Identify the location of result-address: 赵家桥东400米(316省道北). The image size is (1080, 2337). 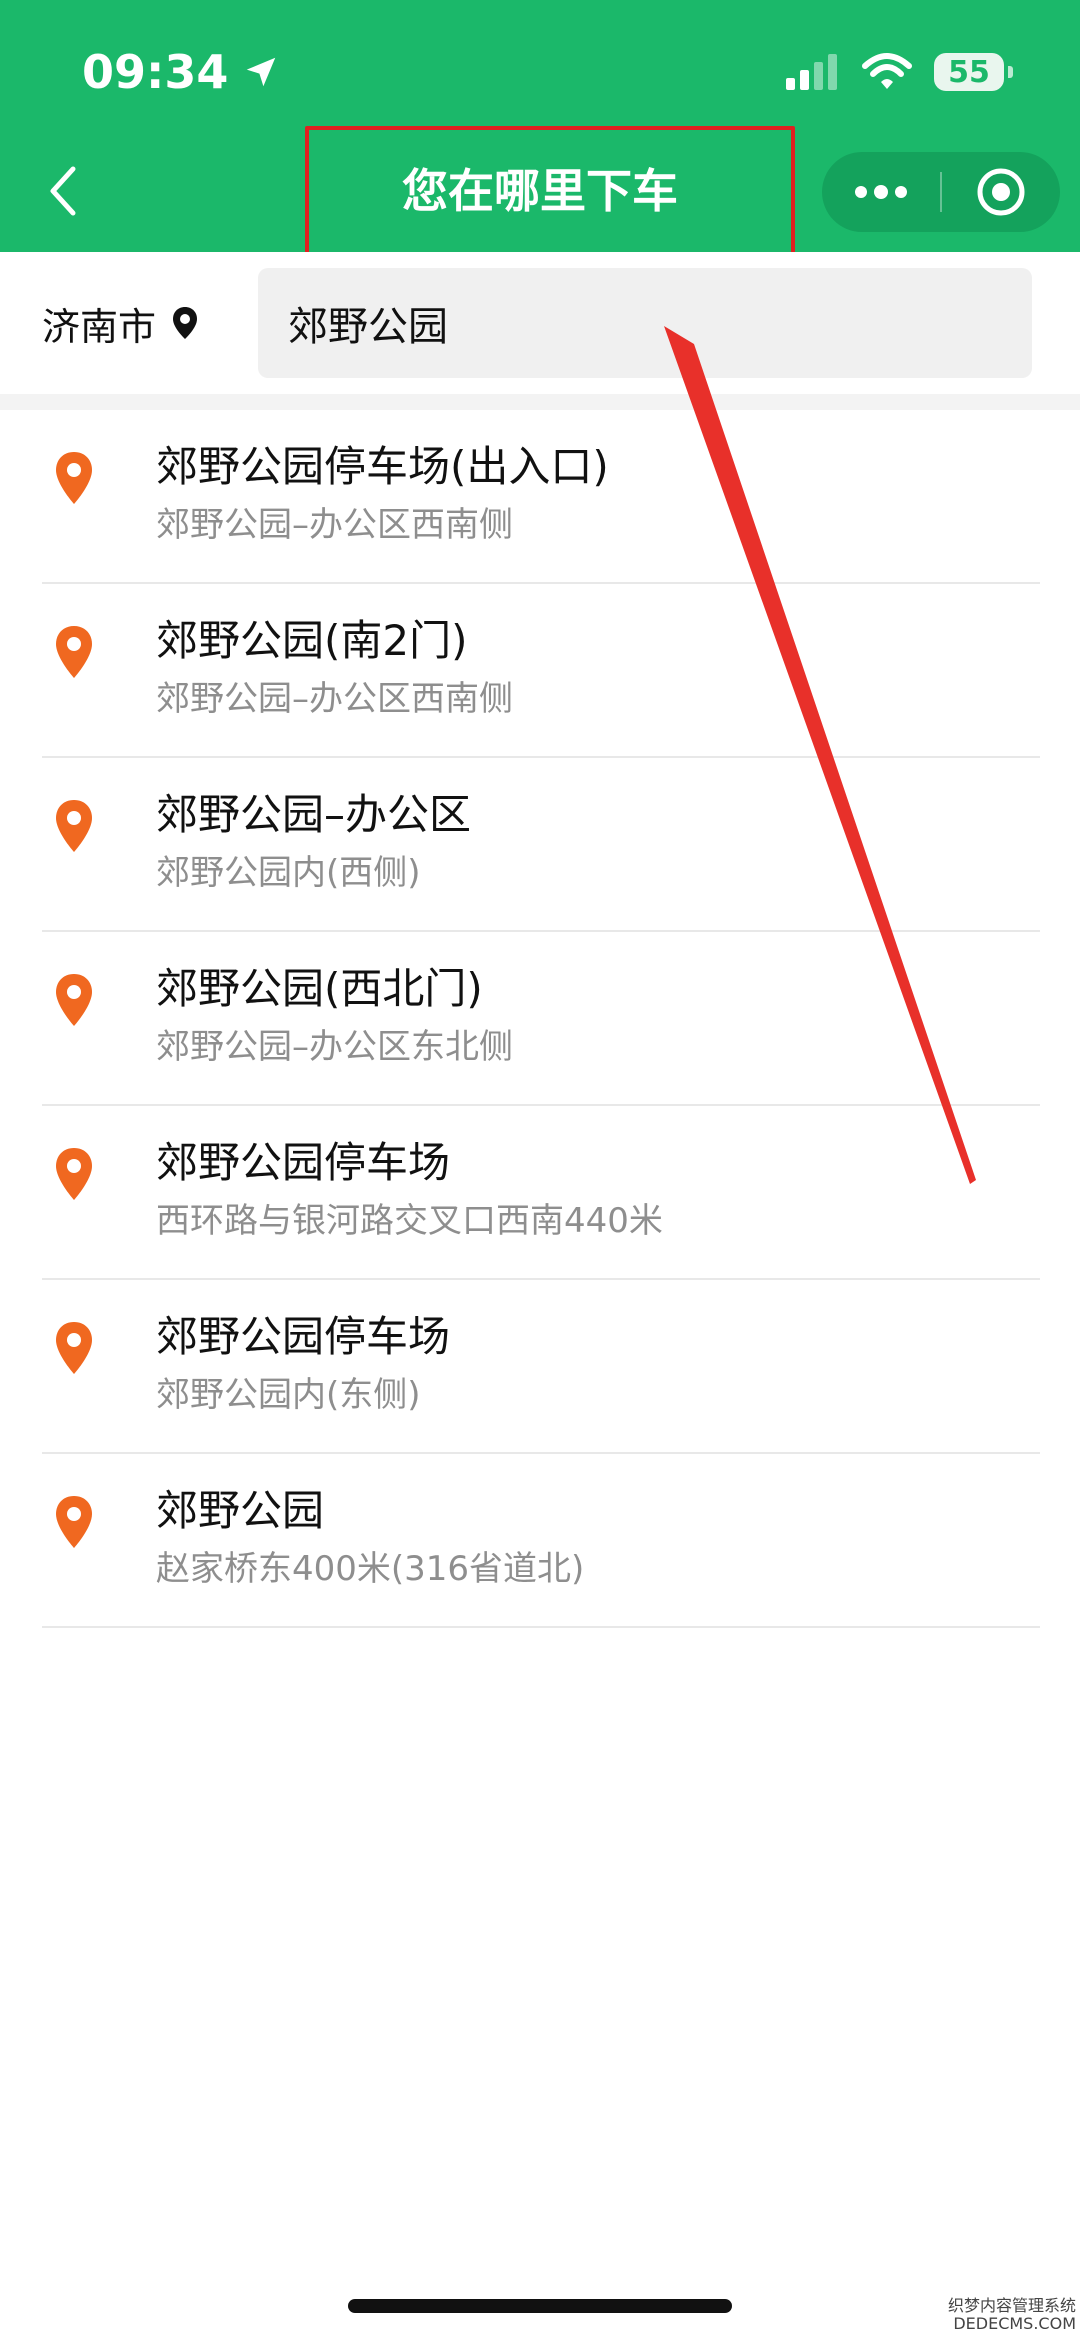
(370, 1569).